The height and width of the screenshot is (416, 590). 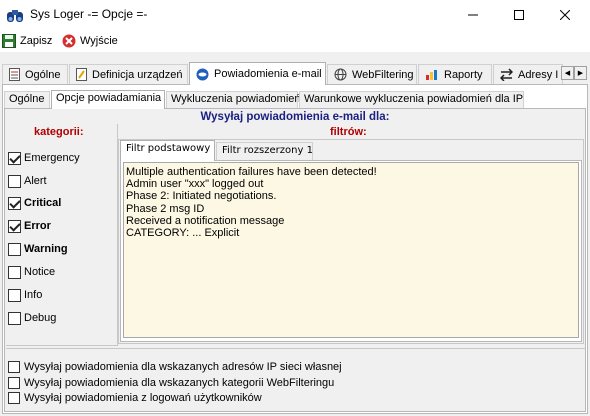 I want to click on category-label: Warning, so click(x=46, y=249).